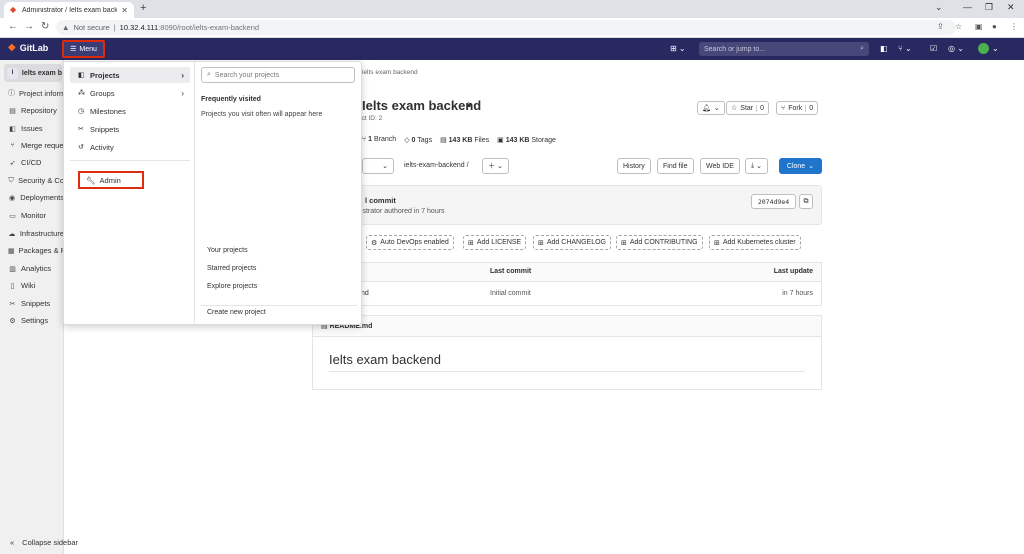 The width and height of the screenshot is (1024, 554). Describe the element at coordinates (36, 162) in the screenshot. I see `sidebar-item-cicd: ➶ CI/CD` at that location.